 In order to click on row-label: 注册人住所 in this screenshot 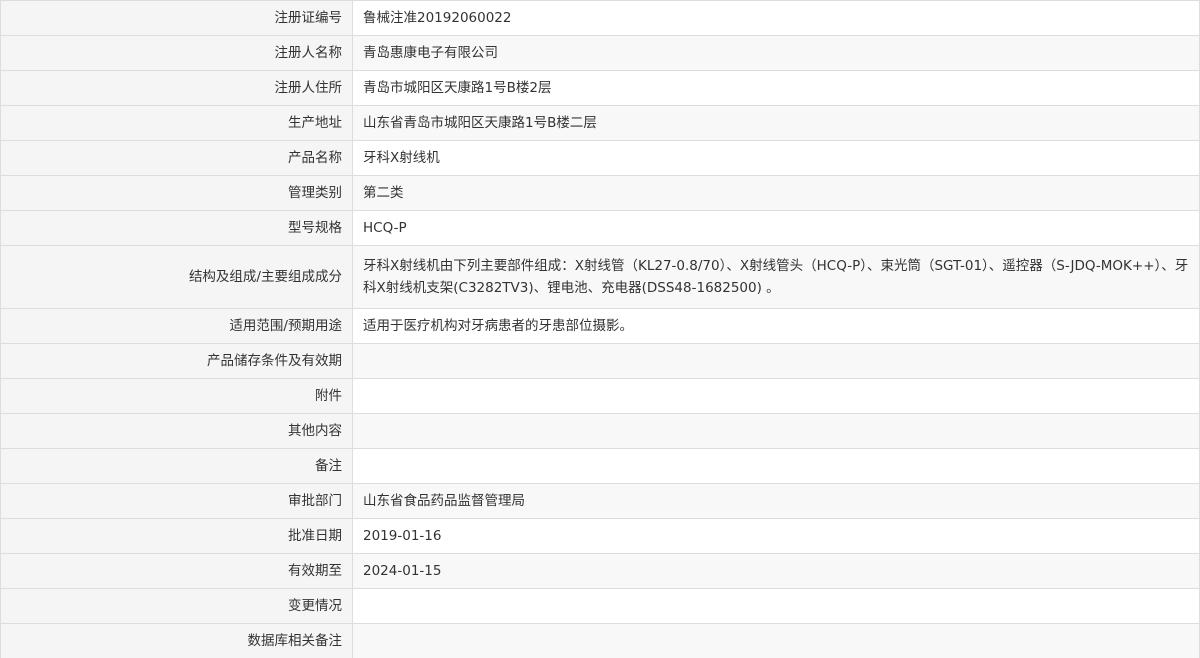, I will do `click(176, 88)`.